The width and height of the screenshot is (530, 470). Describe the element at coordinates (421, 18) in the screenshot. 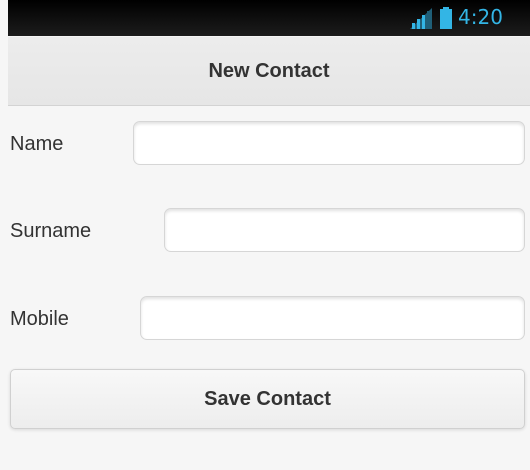

I see `signal-icon` at that location.